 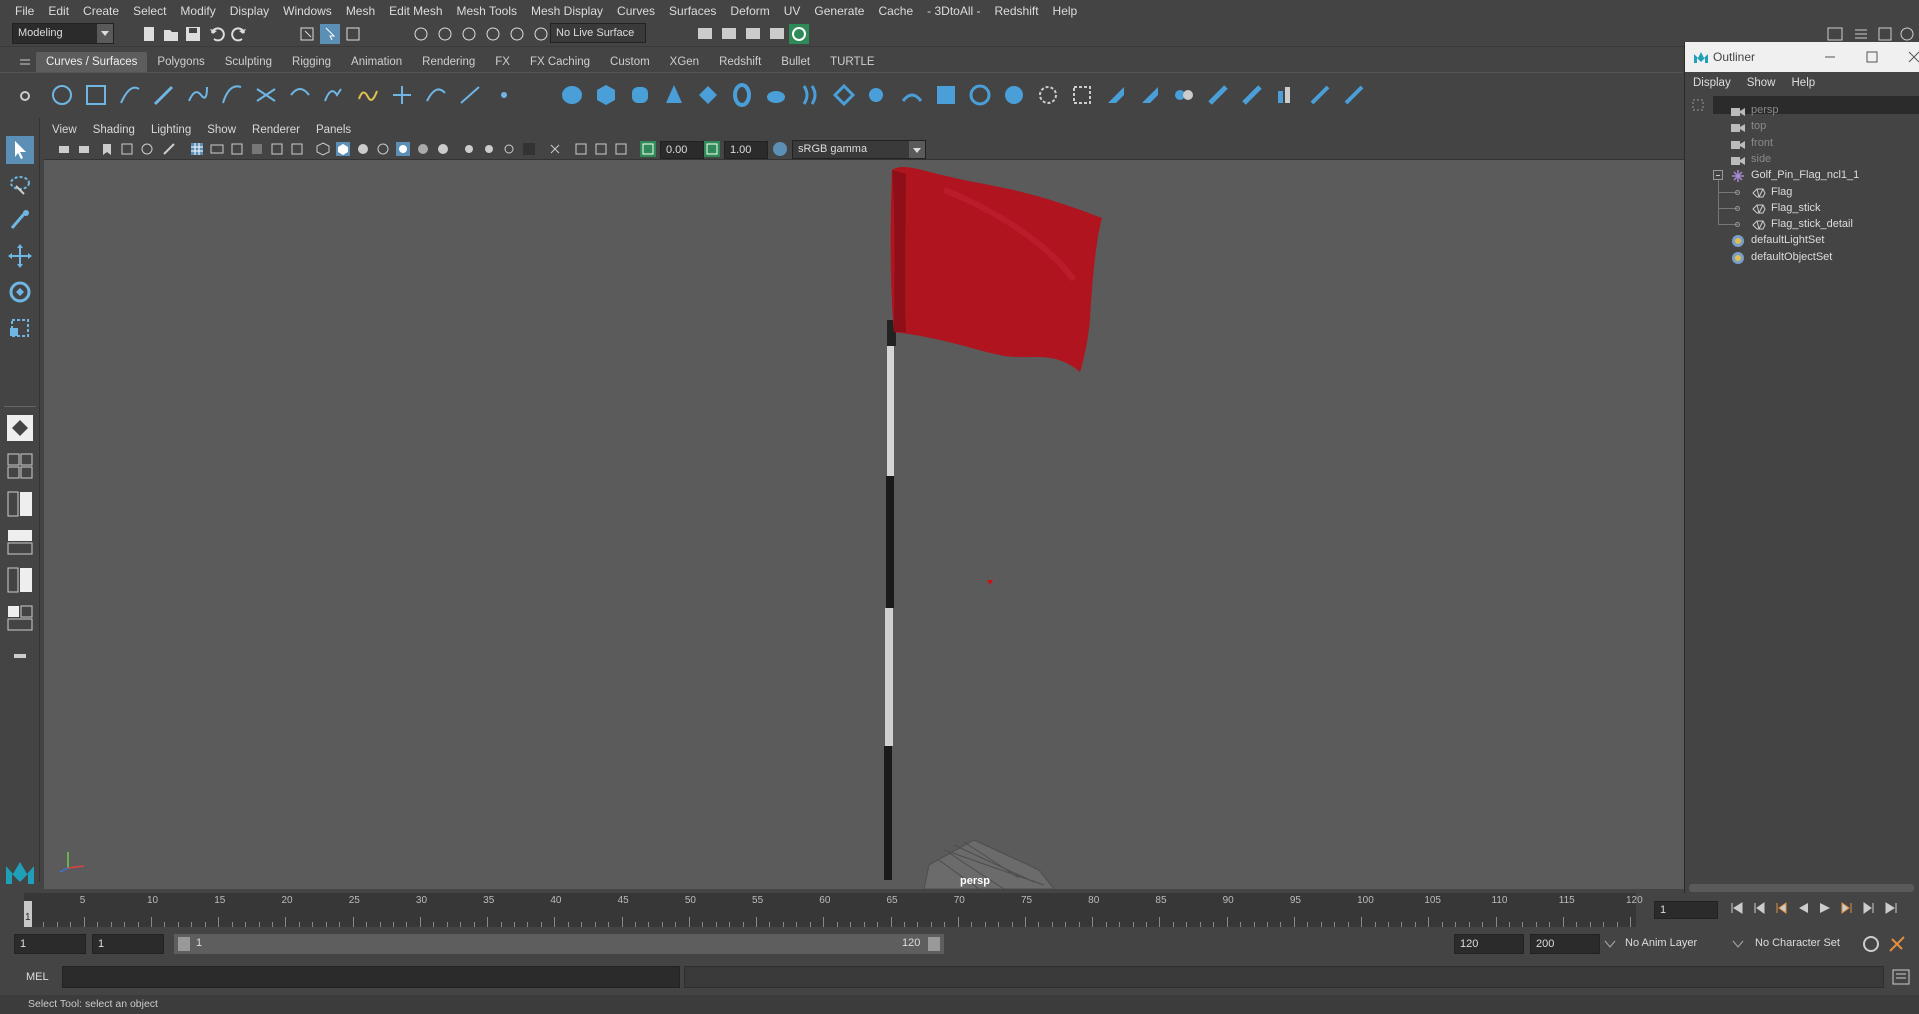 What do you see at coordinates (360, 11) in the screenshot?
I see `menu-mesh: Mesh` at bounding box center [360, 11].